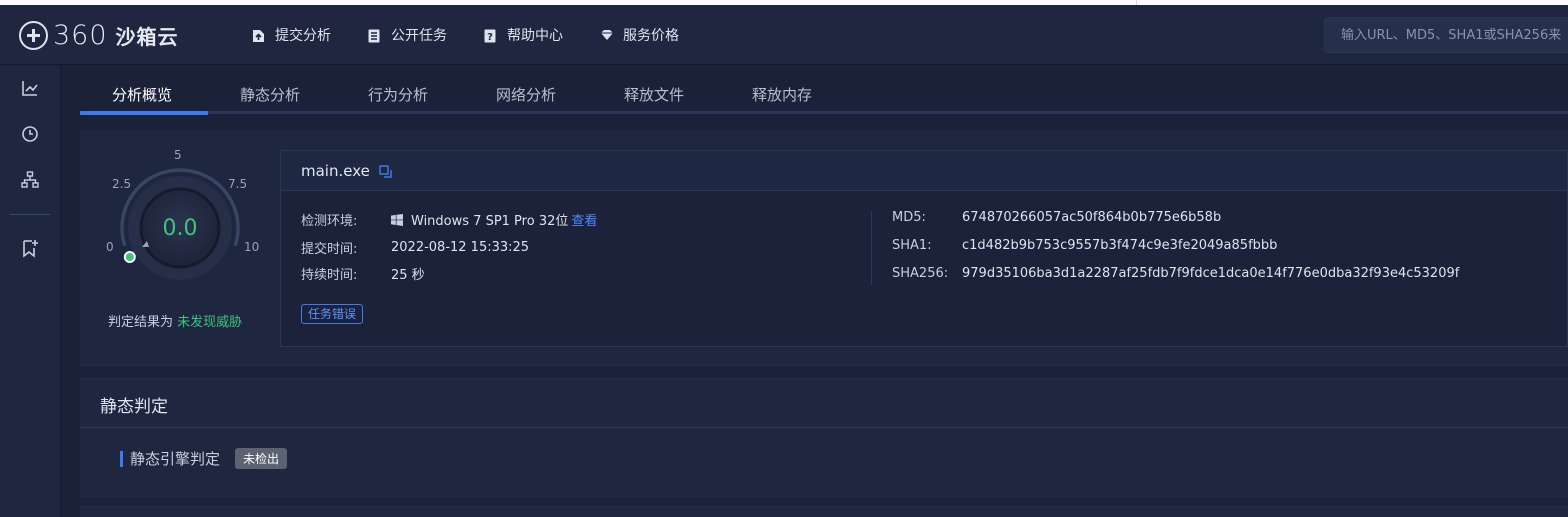  I want to click on logo: 360 沙箱云, so click(99, 35).